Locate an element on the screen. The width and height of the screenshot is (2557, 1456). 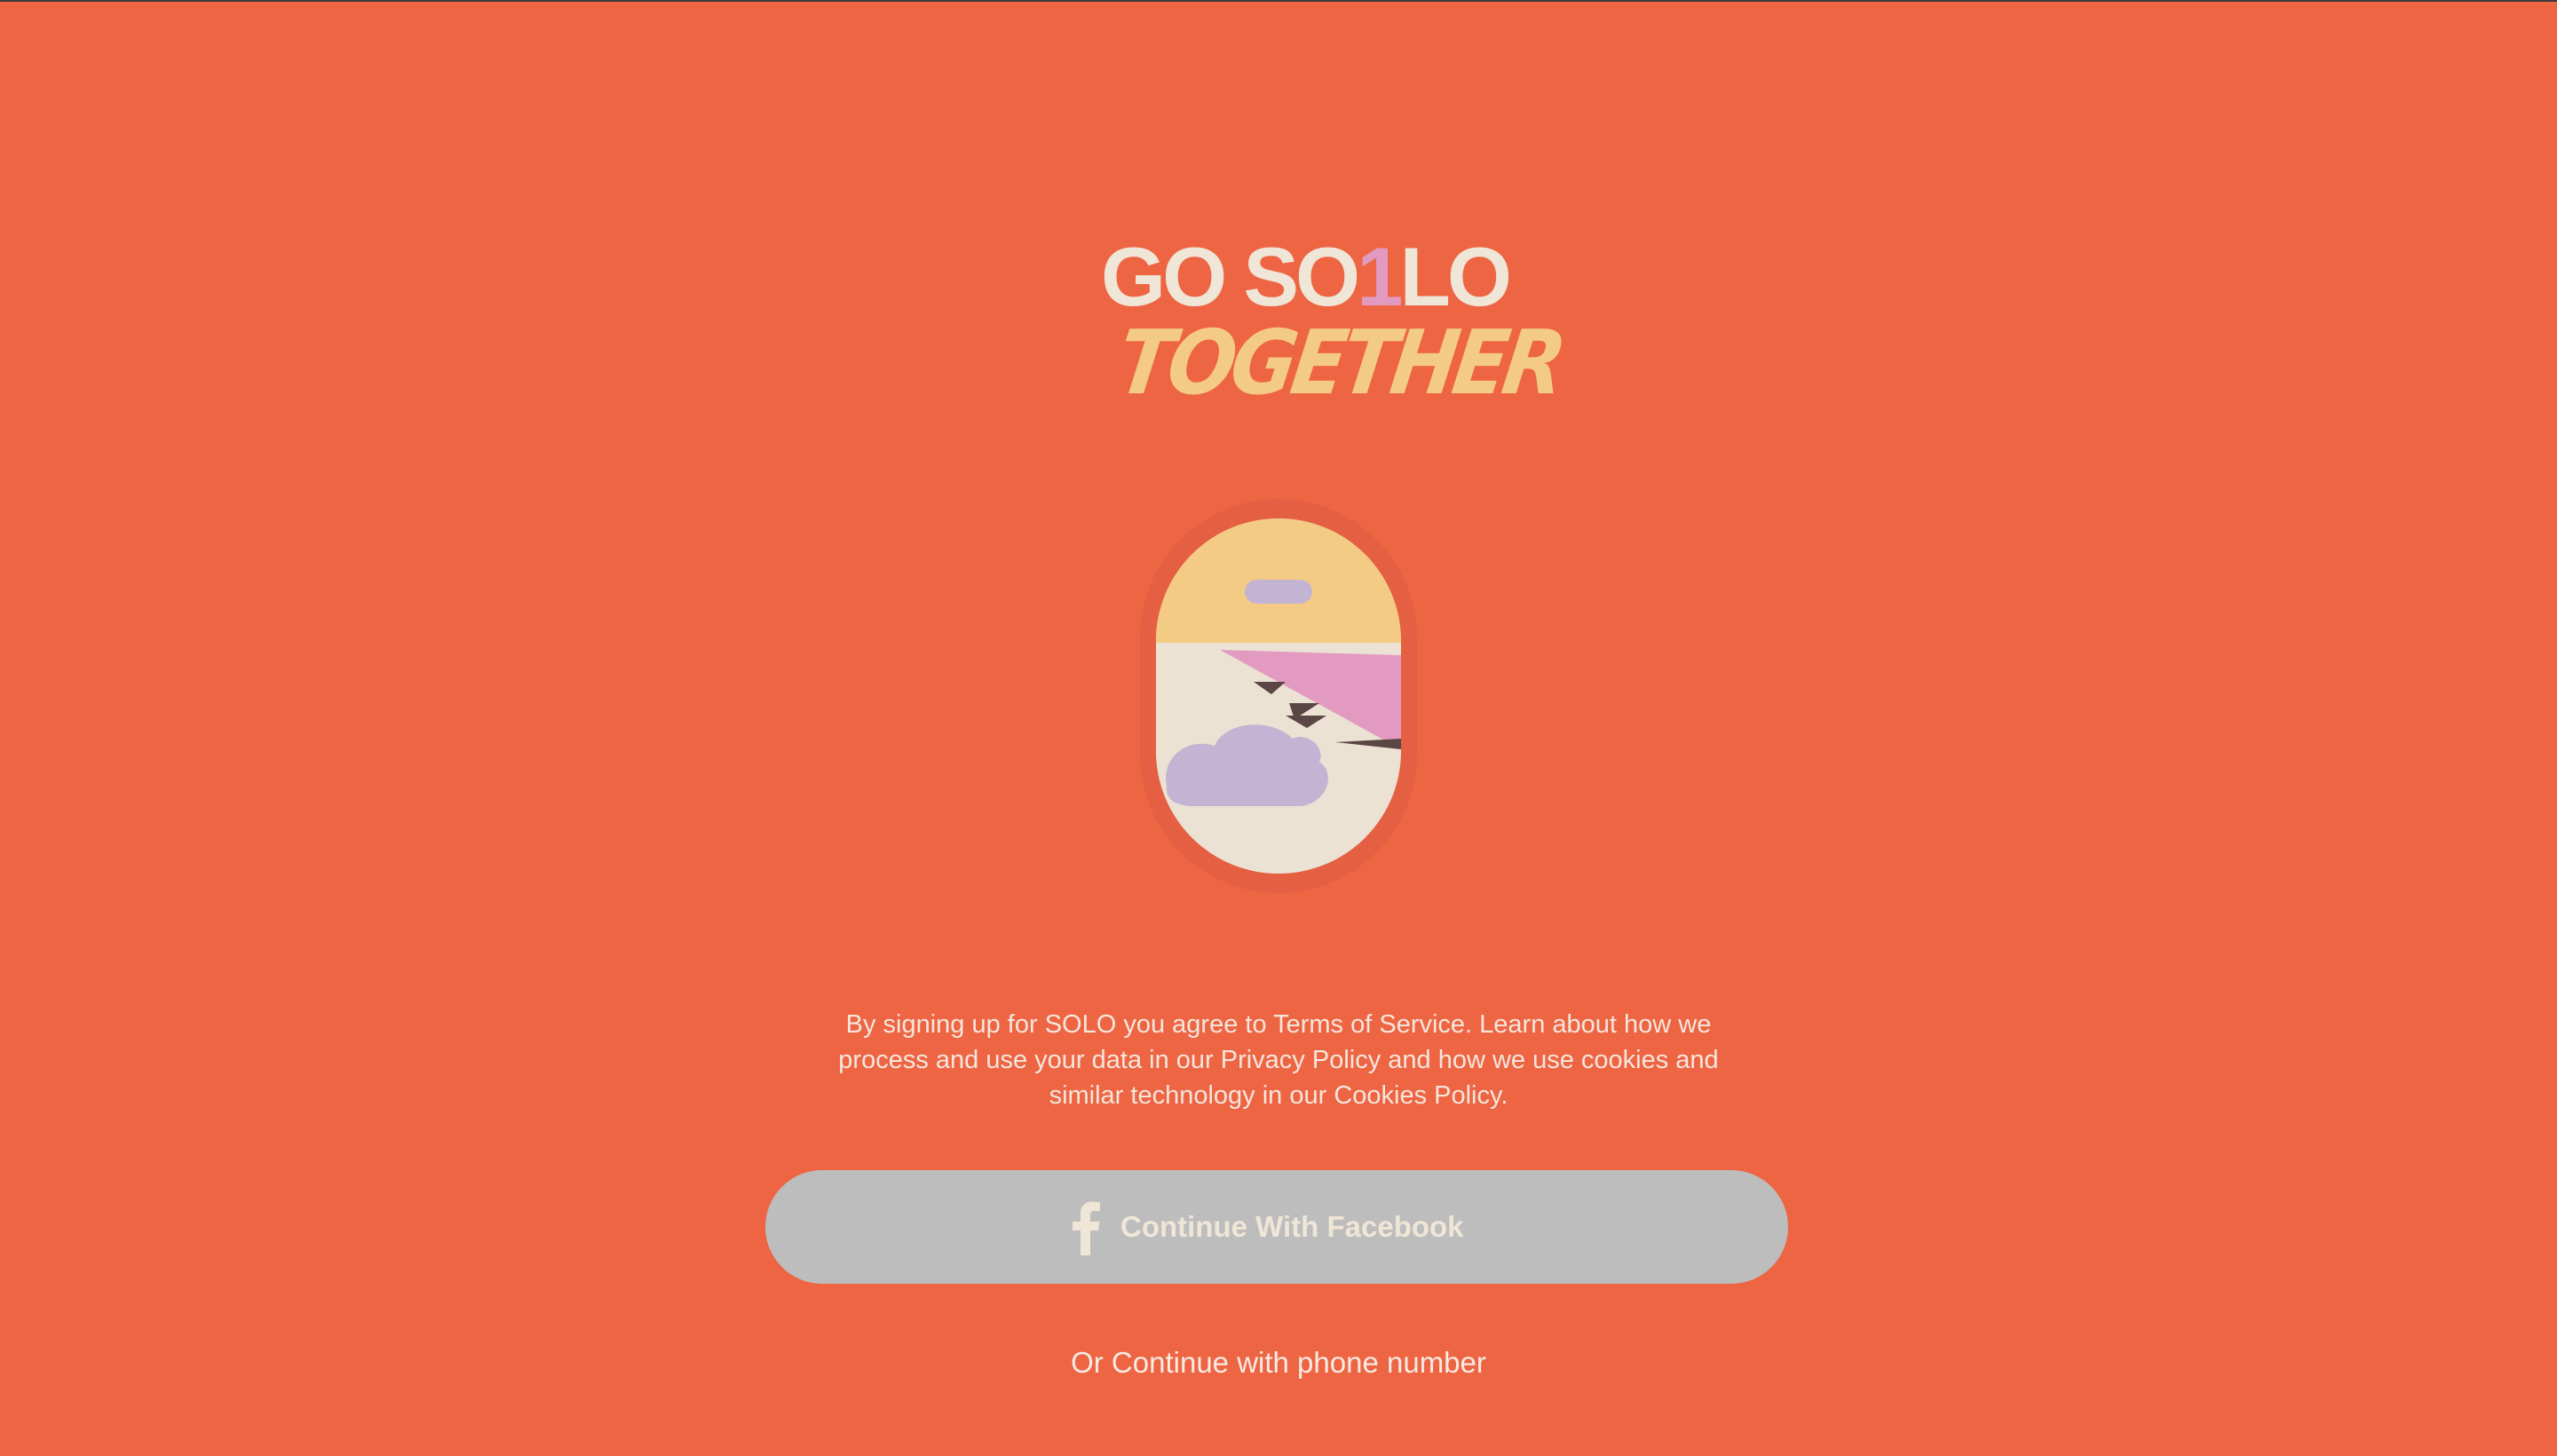
app-logo: GO SO1LO TOGETHER is located at coordinates (1334, 324).